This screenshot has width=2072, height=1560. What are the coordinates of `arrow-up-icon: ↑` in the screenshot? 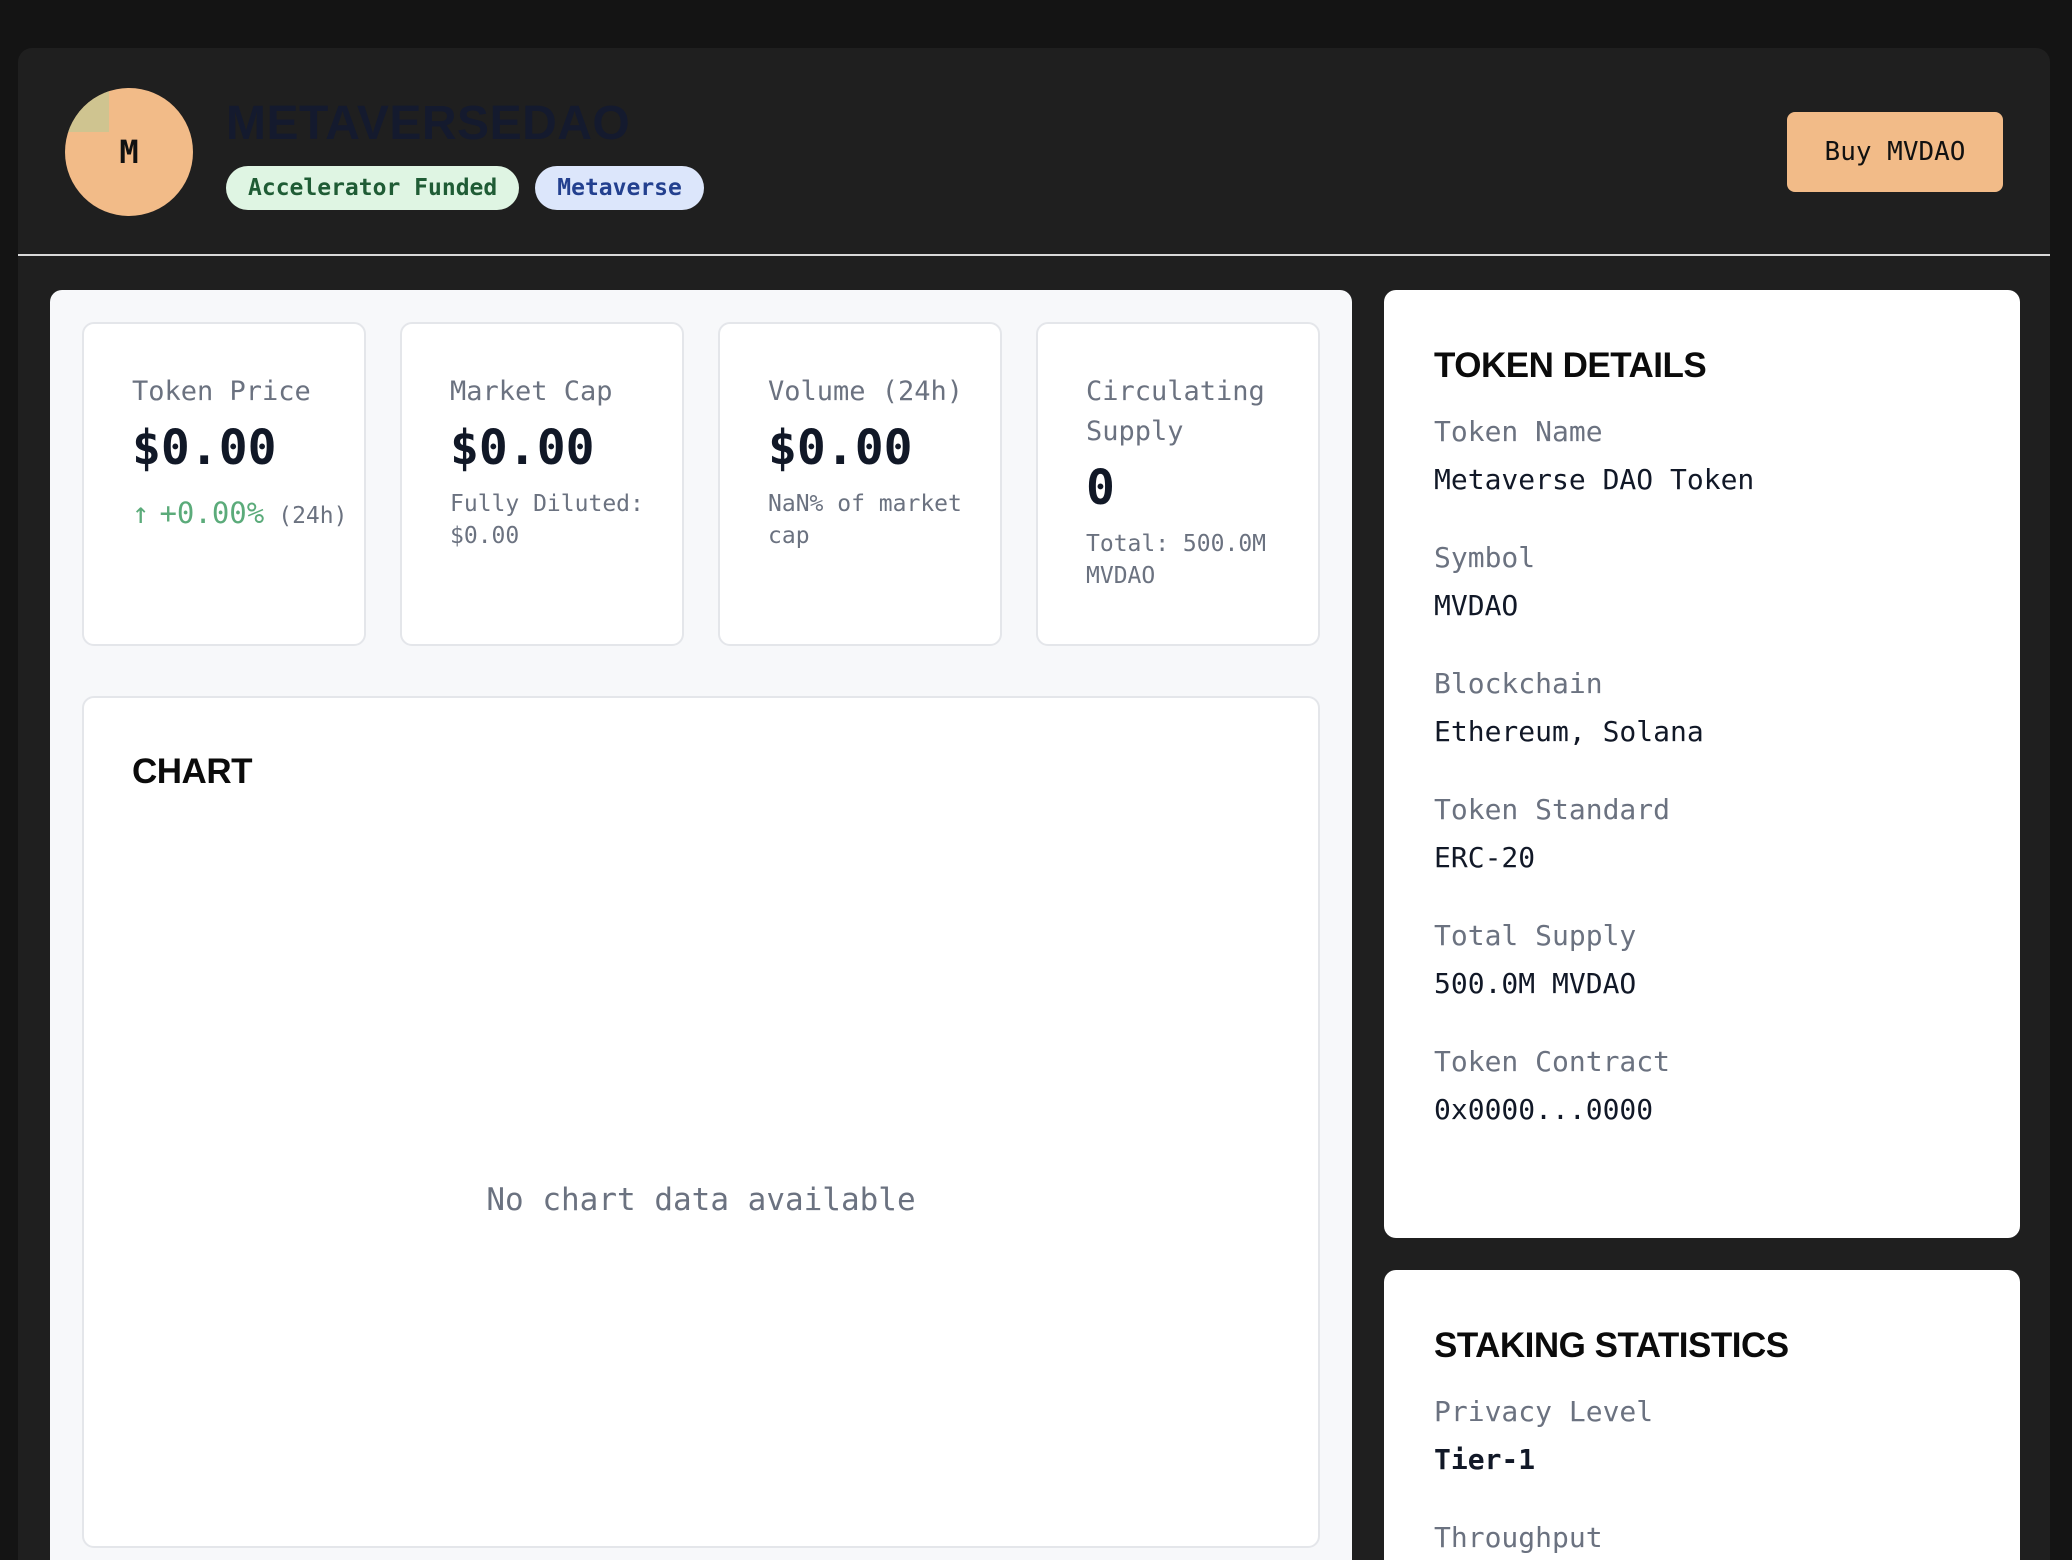 It's located at (141, 513).